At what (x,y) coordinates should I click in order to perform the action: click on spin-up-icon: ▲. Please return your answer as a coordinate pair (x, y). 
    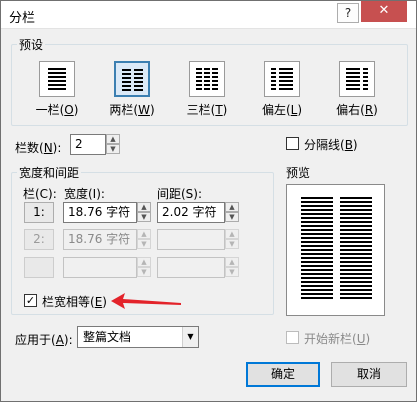
    Looking at the image, I should click on (113, 139).